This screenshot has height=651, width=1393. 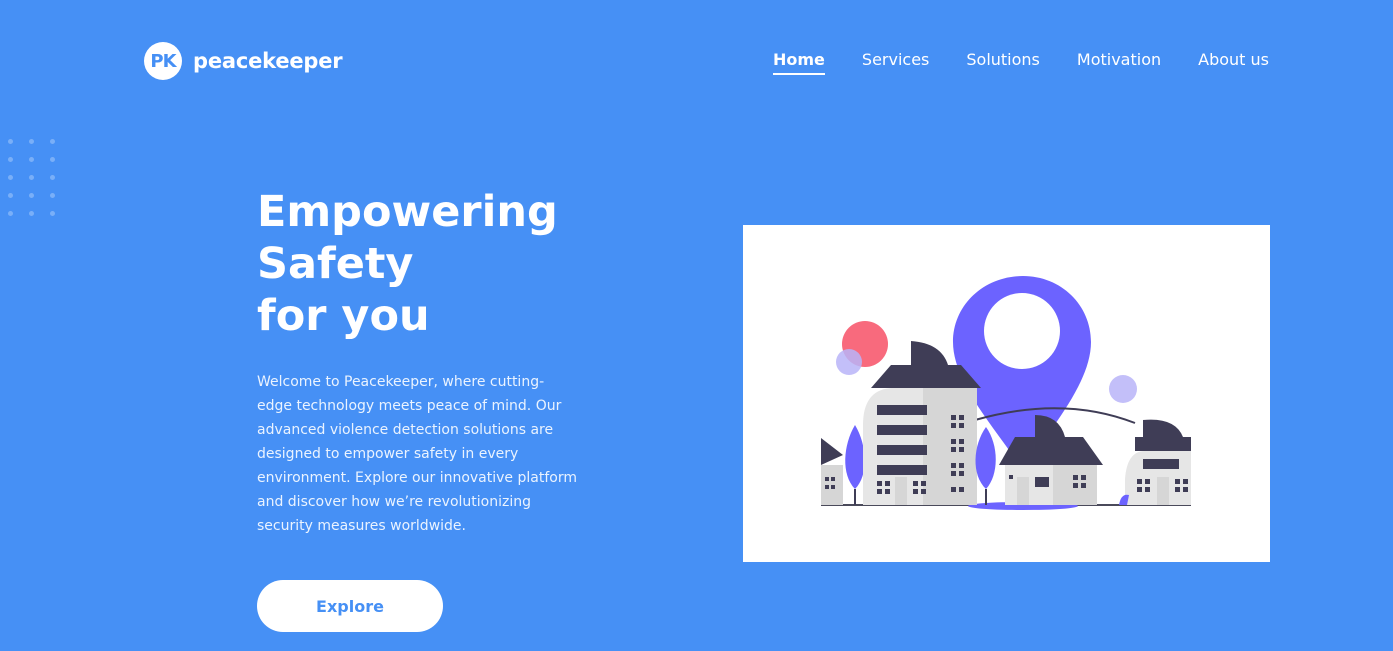 What do you see at coordinates (350, 606) in the screenshot?
I see `explore-button: Explore` at bounding box center [350, 606].